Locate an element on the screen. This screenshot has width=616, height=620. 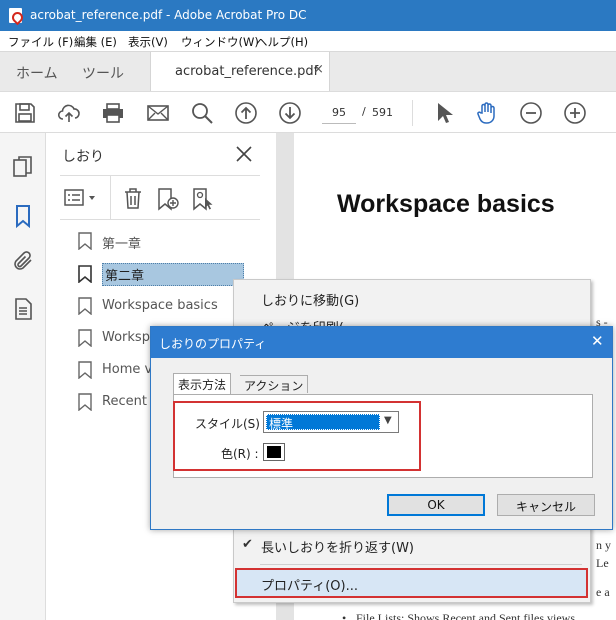
color-picker is located at coordinates (274, 452).